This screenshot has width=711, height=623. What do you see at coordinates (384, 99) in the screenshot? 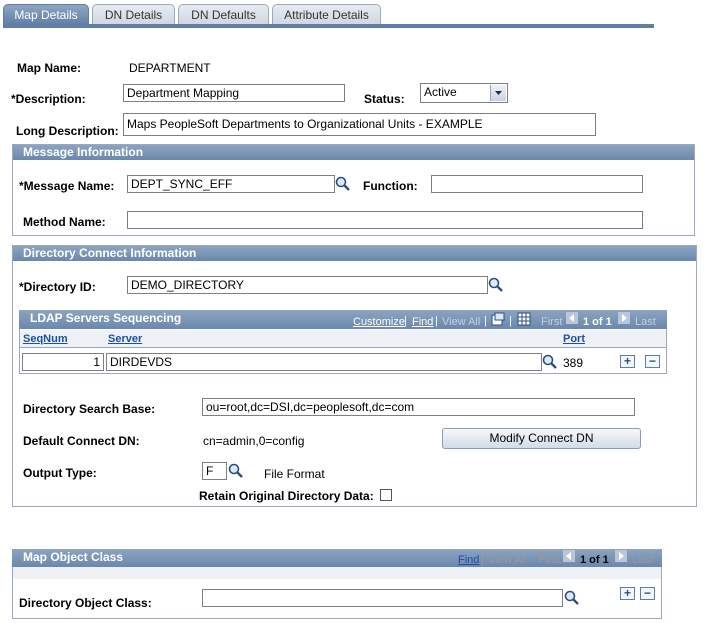
I see `status-label: Status:` at bounding box center [384, 99].